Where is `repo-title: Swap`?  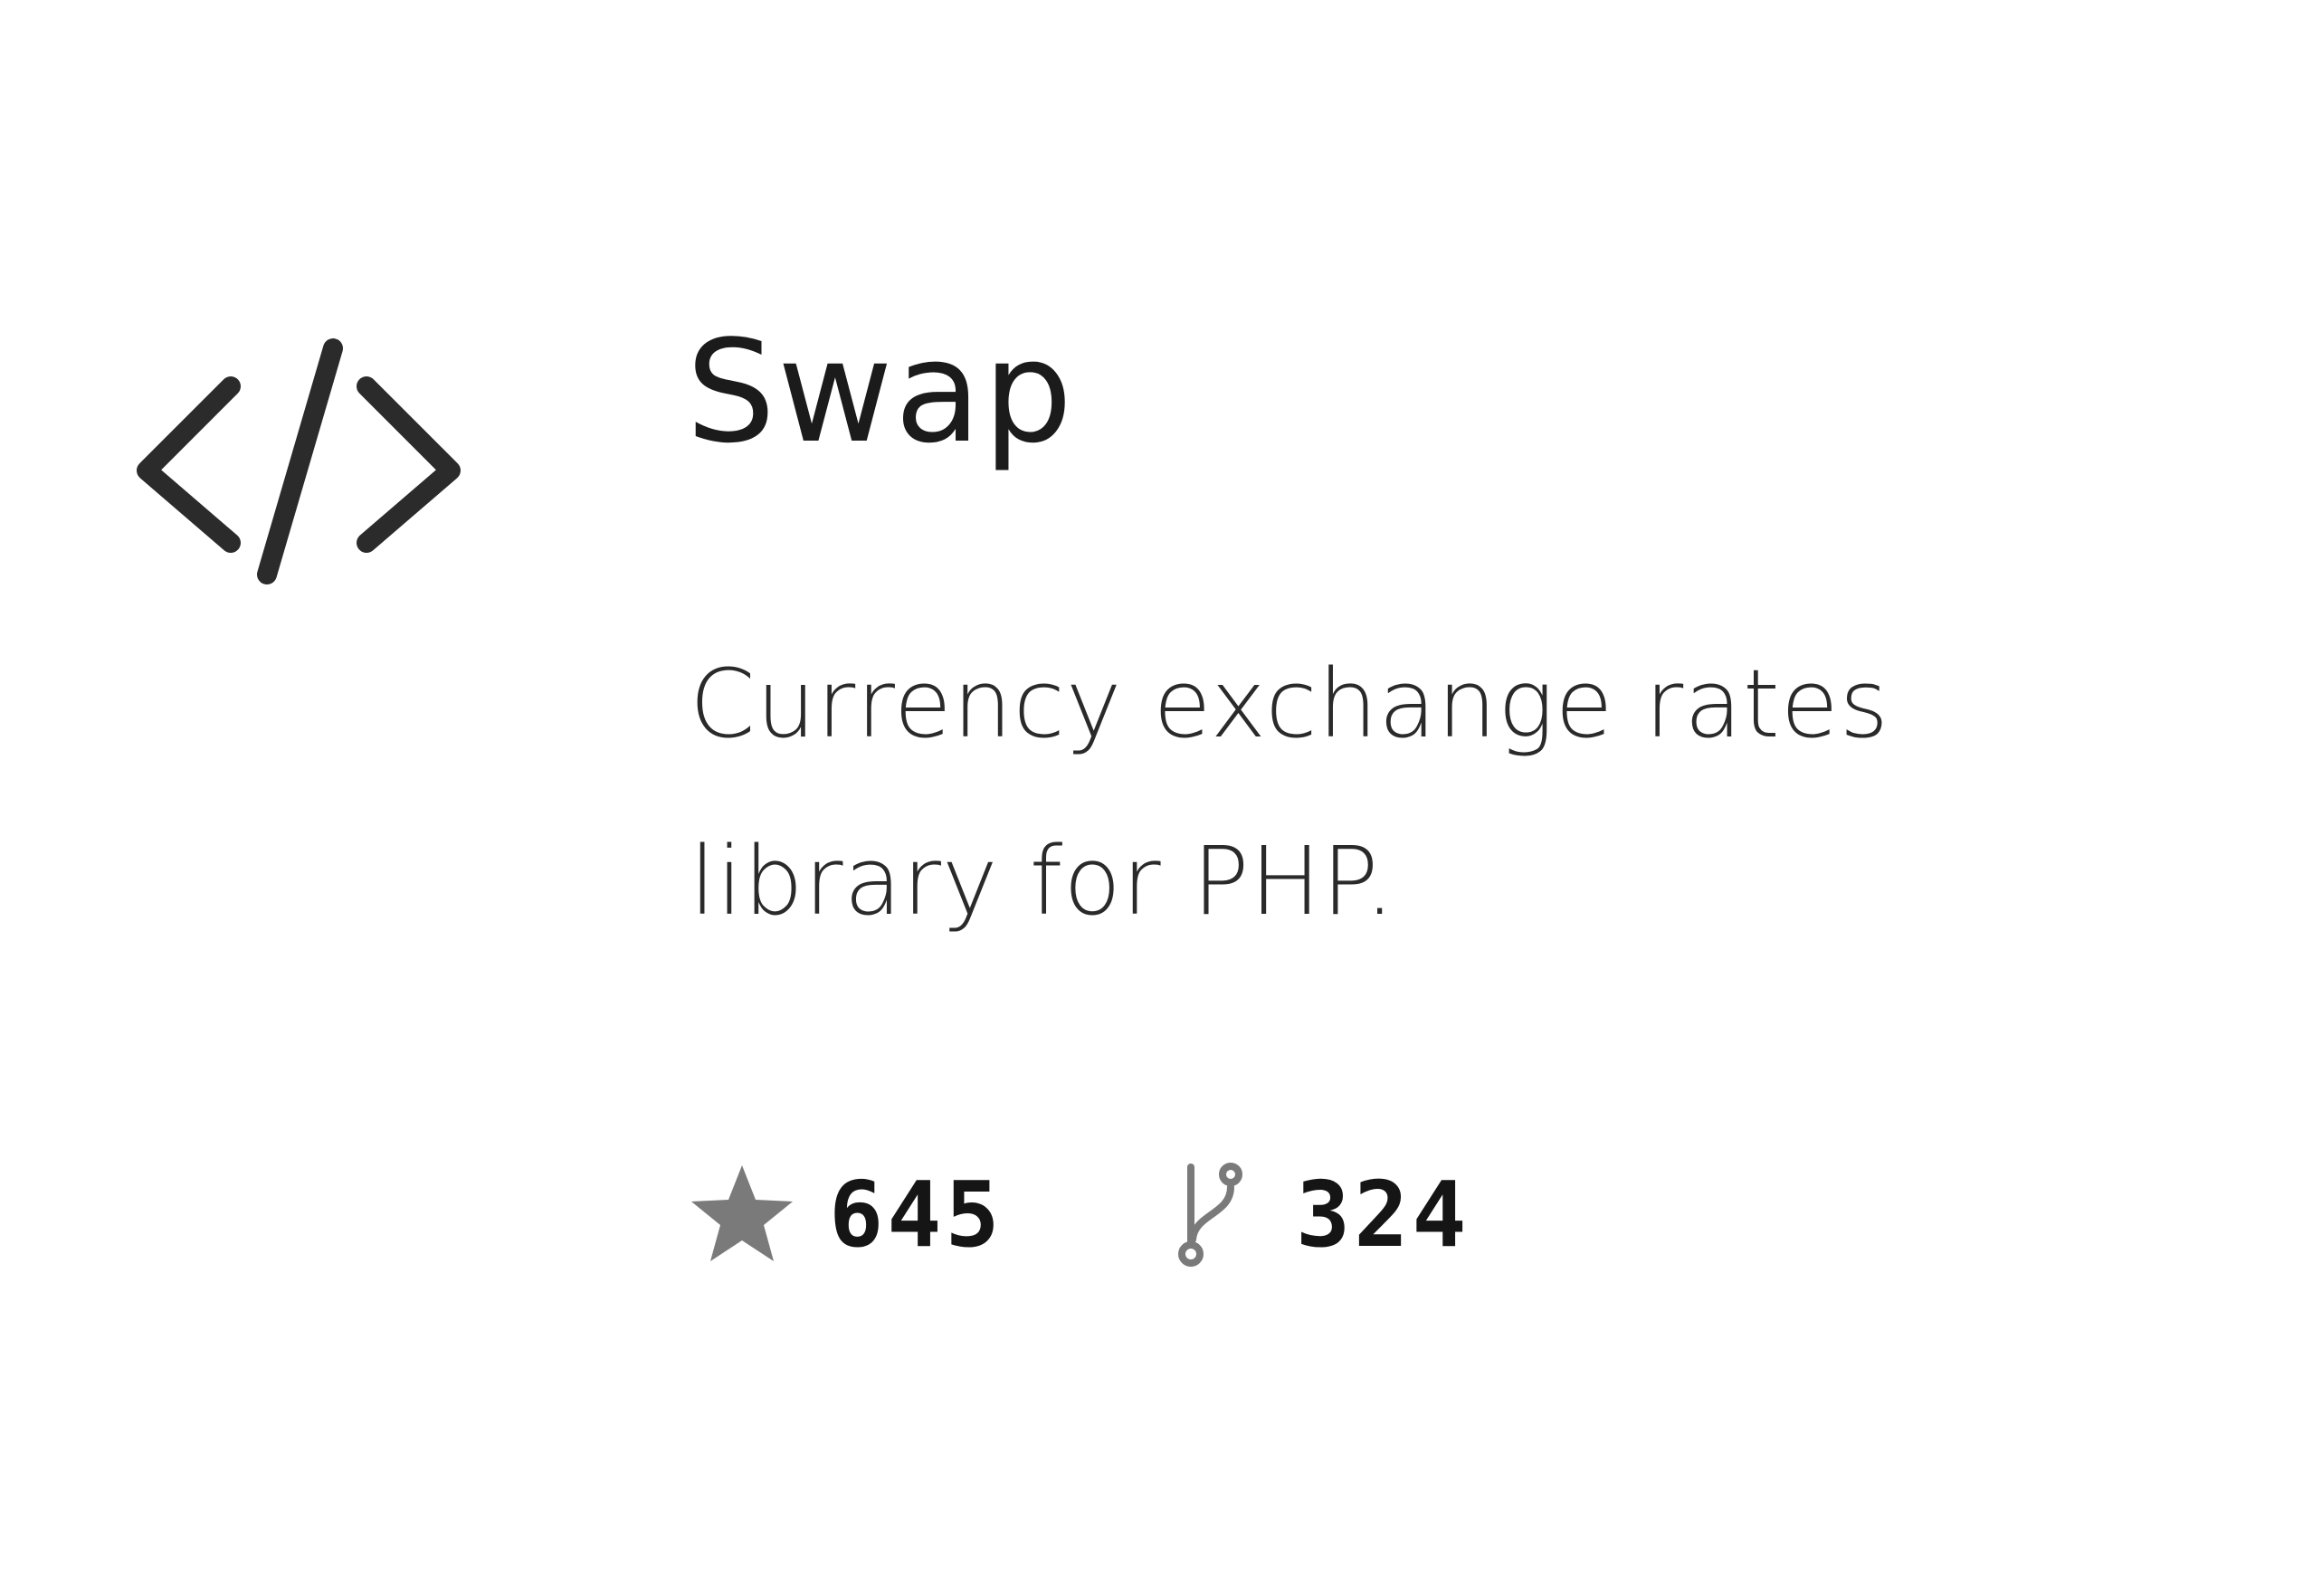 repo-title: Swap is located at coordinates (880, 392).